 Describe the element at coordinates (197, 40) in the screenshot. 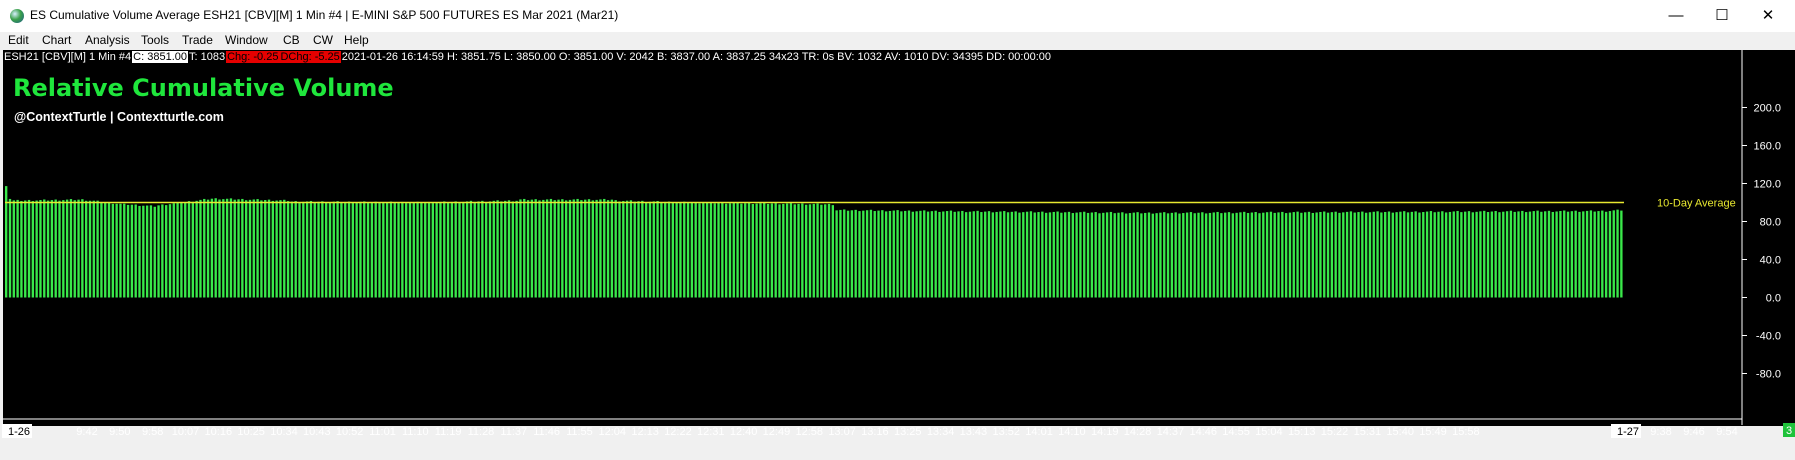

I see `menu-trade: Trade` at that location.